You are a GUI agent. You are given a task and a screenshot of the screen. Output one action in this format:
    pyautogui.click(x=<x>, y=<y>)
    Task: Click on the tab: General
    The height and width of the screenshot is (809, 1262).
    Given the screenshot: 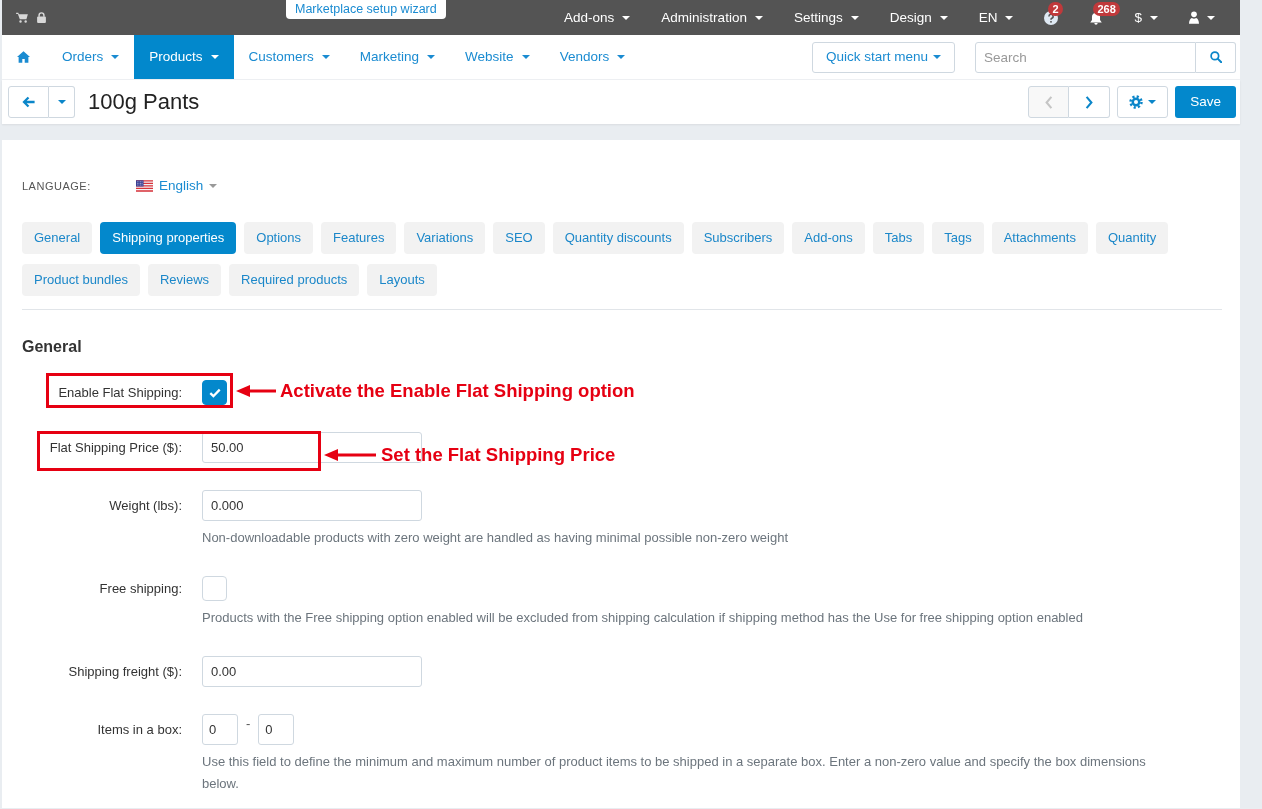 What is the action you would take?
    pyautogui.click(x=57, y=238)
    